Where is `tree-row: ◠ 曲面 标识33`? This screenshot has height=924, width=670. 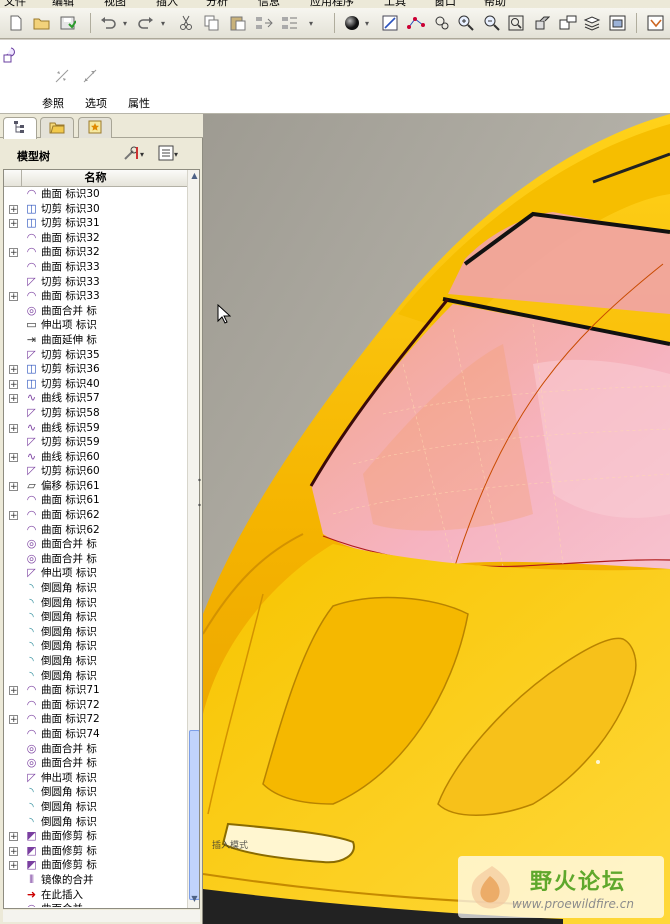
tree-row: ◠ 曲面 标识33 is located at coordinates (95, 267).